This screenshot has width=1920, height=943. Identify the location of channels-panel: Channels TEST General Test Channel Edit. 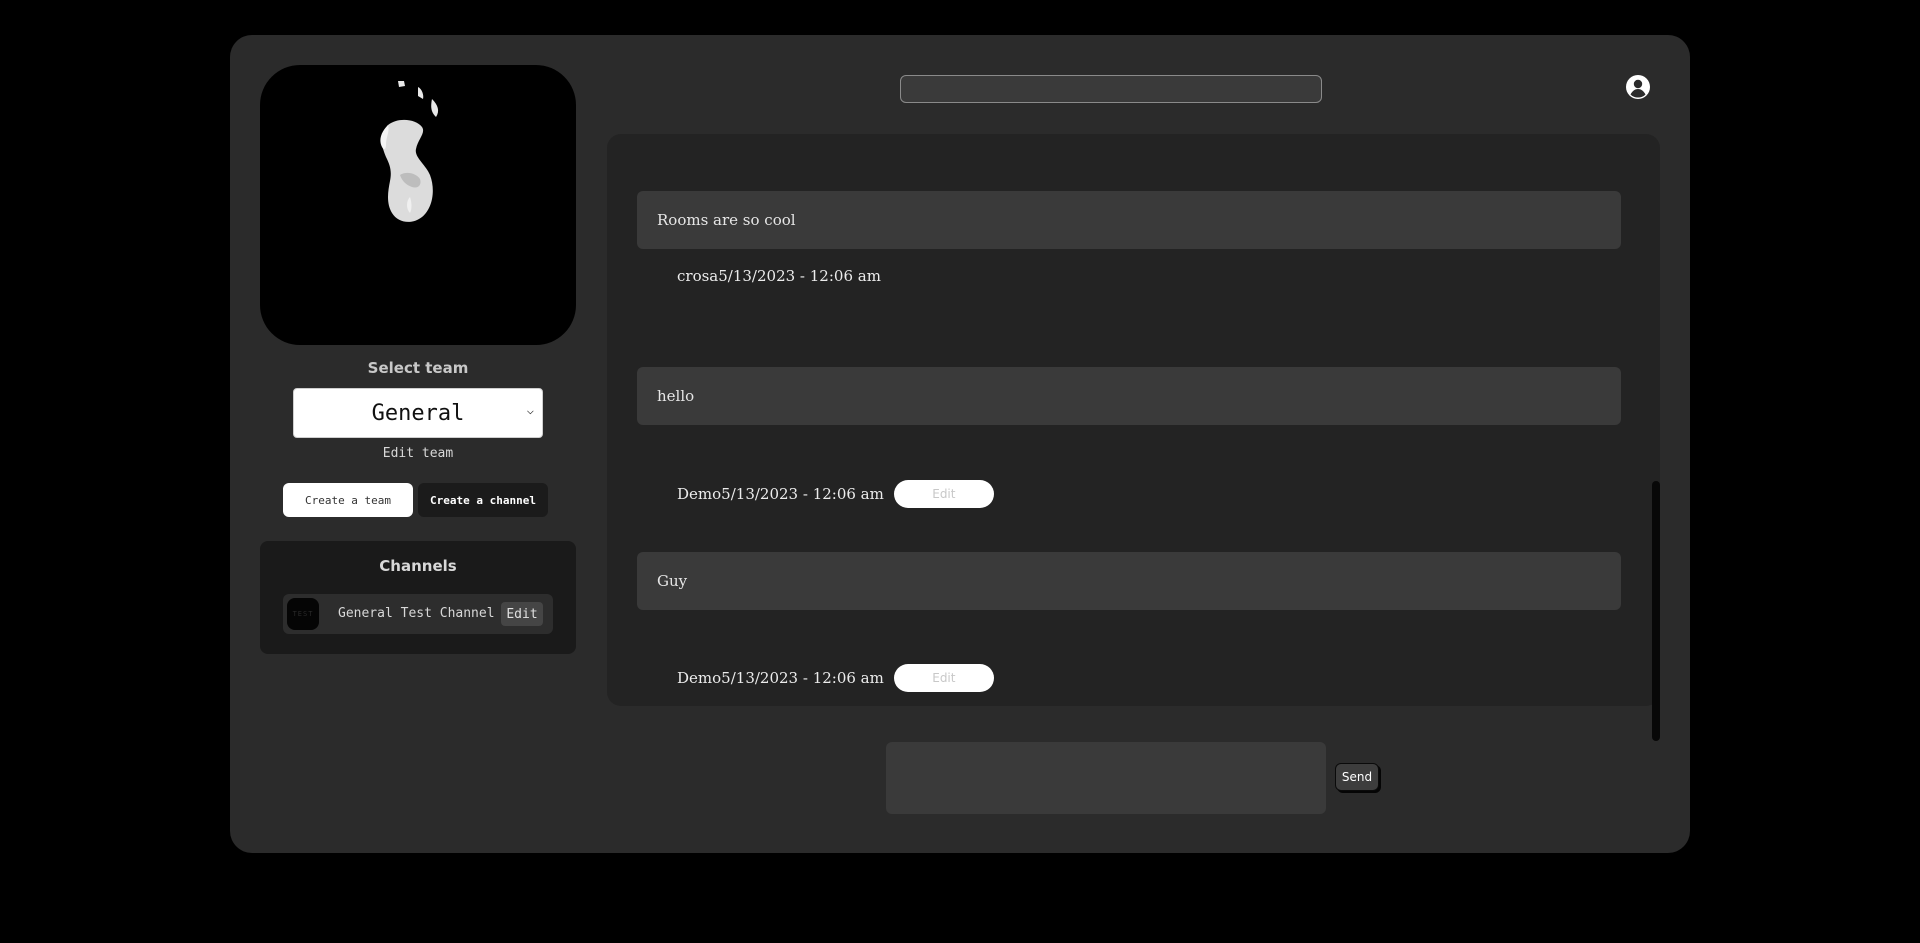
(418, 597).